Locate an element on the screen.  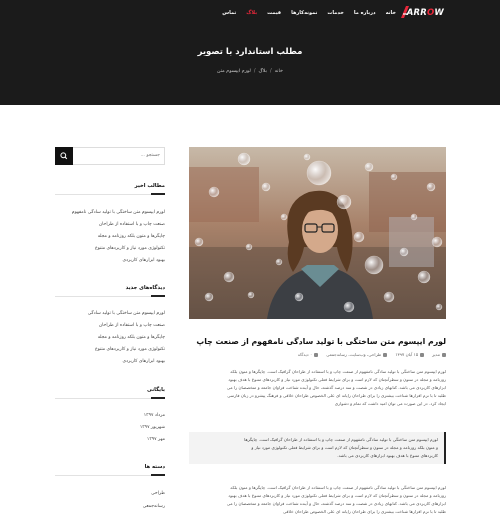
nav-item-home: خانه is located at coordinates (391, 13).